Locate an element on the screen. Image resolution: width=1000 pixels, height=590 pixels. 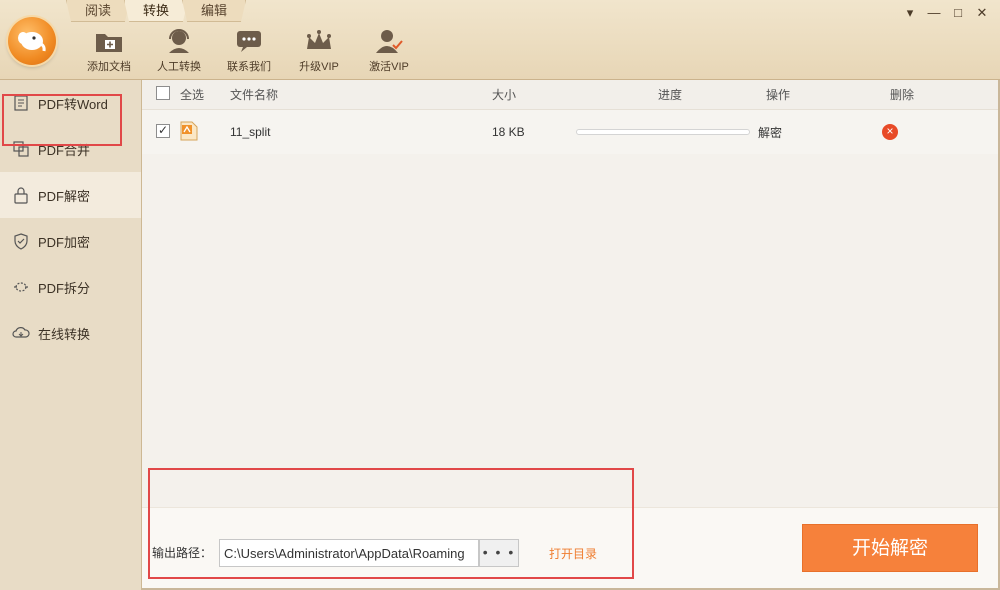
output-path-label: 输出路径： is located at coordinates (182, 553).